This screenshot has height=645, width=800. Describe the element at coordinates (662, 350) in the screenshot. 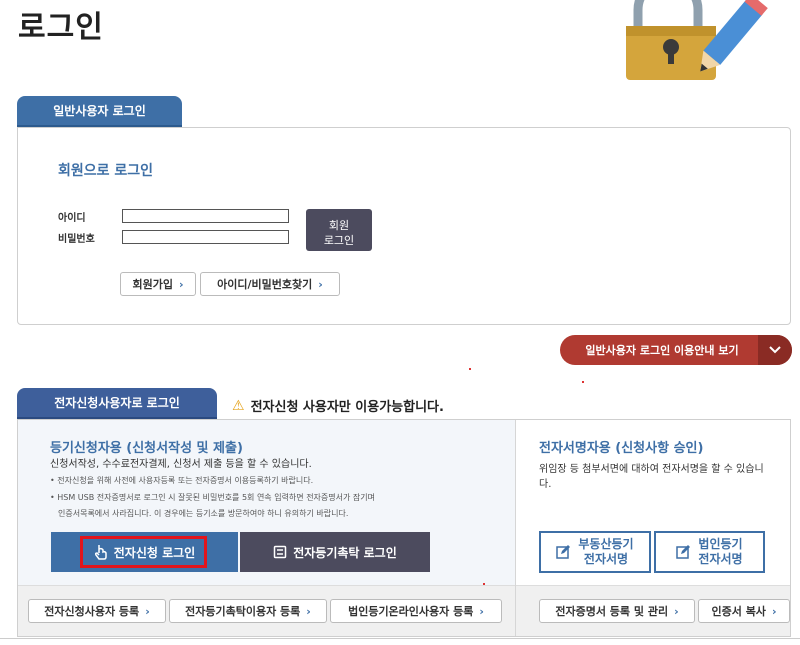

I see `guide-button-label: 일반사용자 로그인 이용안내 보기` at that location.